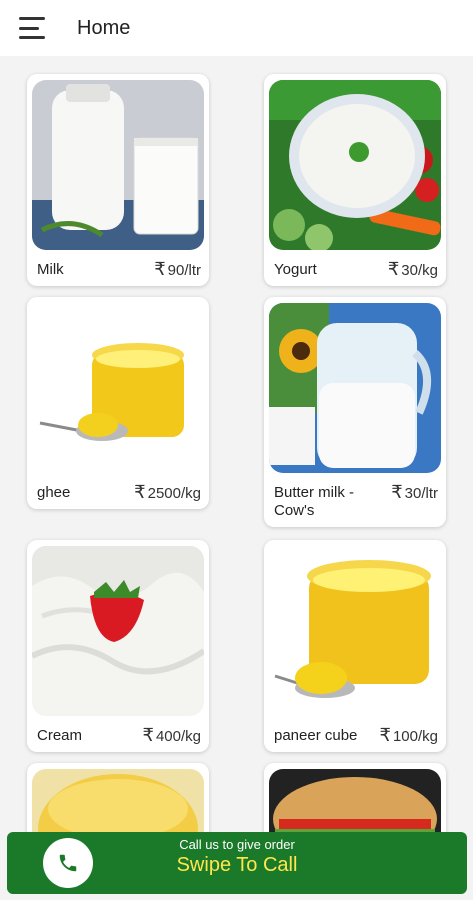 The height and width of the screenshot is (900, 473). I want to click on product-card-paneer-cube: paneer cube ₹100/kg, so click(355, 646).